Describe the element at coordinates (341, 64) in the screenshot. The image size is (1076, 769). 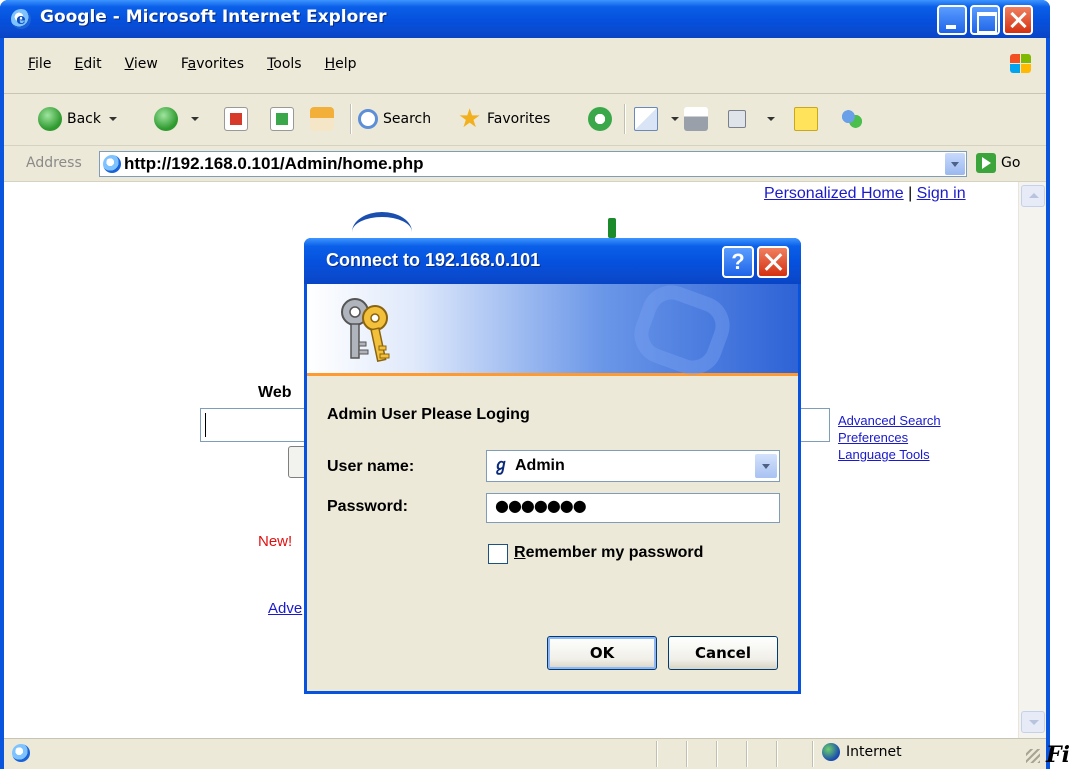
I see `menu-help: Help` at that location.